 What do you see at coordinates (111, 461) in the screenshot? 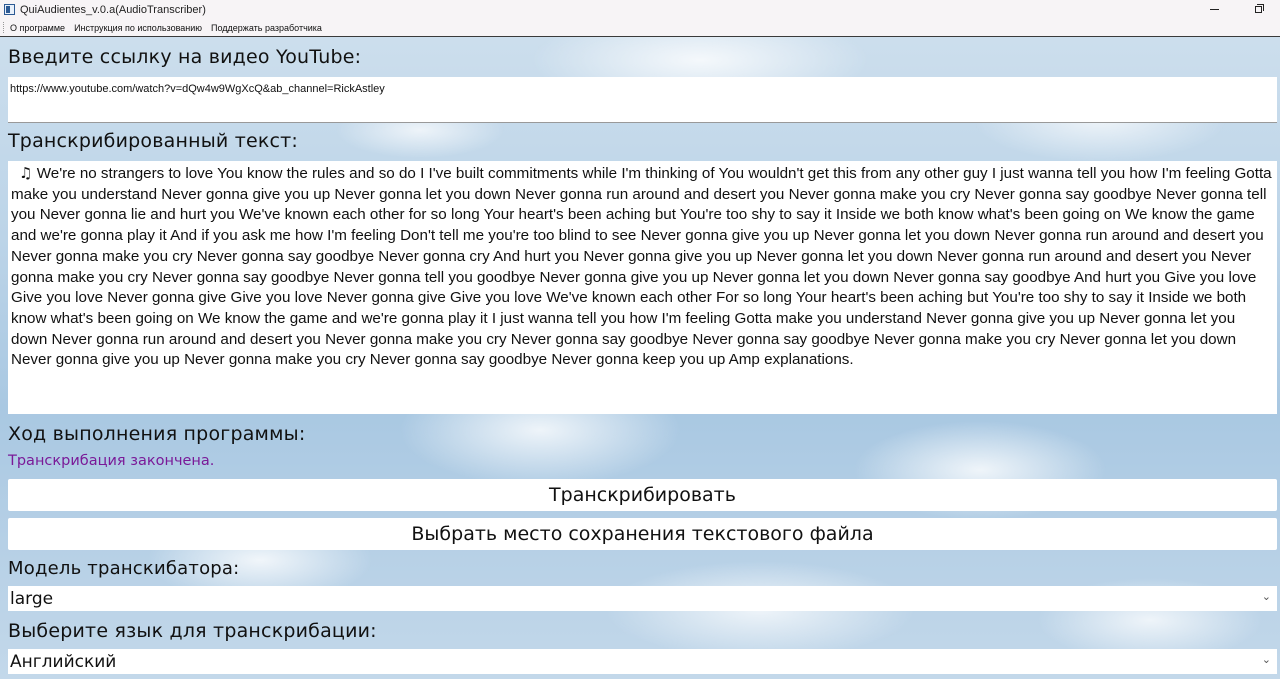
I see `status-text: Транскрибация закончена.` at bounding box center [111, 461].